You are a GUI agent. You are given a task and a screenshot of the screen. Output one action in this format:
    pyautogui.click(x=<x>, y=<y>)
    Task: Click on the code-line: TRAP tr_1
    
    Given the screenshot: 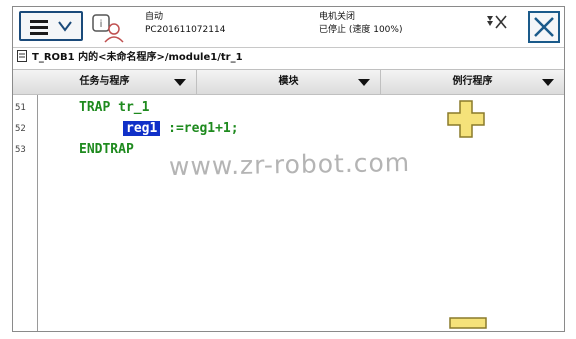 What is the action you would take?
    pyautogui.click(x=114, y=107)
    